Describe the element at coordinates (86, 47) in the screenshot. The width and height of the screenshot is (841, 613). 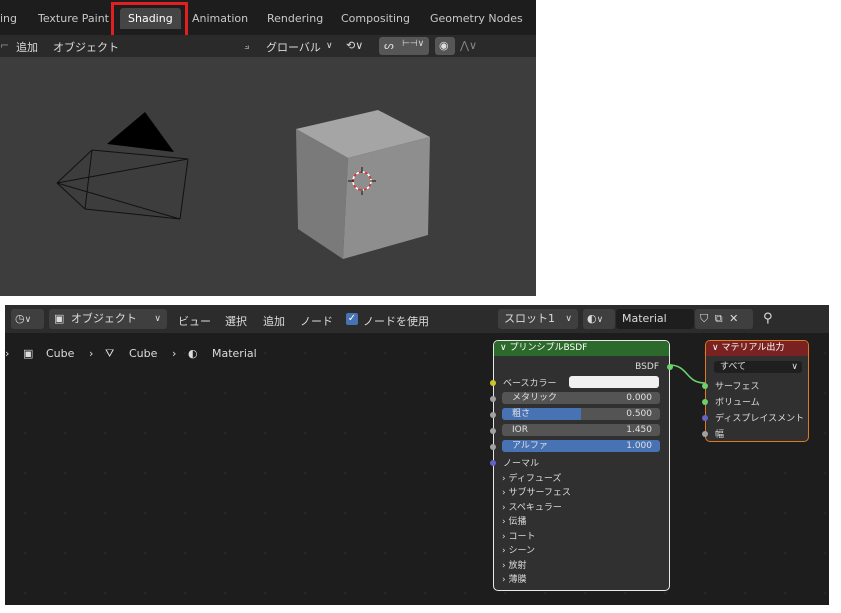
I see `menu-object: オブジェクト` at that location.